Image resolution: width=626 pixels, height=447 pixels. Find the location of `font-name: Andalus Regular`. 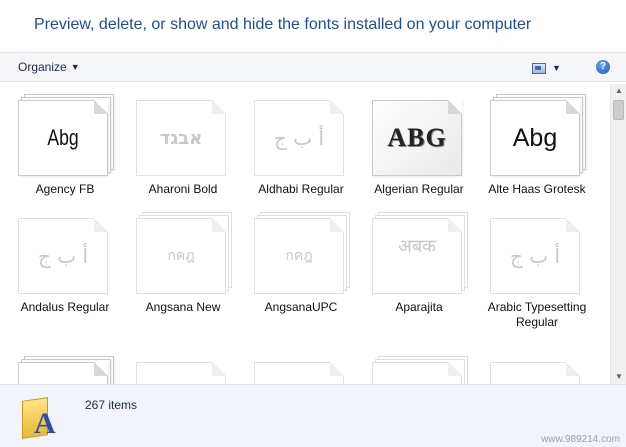

font-name: Andalus Regular is located at coordinates (65, 307).